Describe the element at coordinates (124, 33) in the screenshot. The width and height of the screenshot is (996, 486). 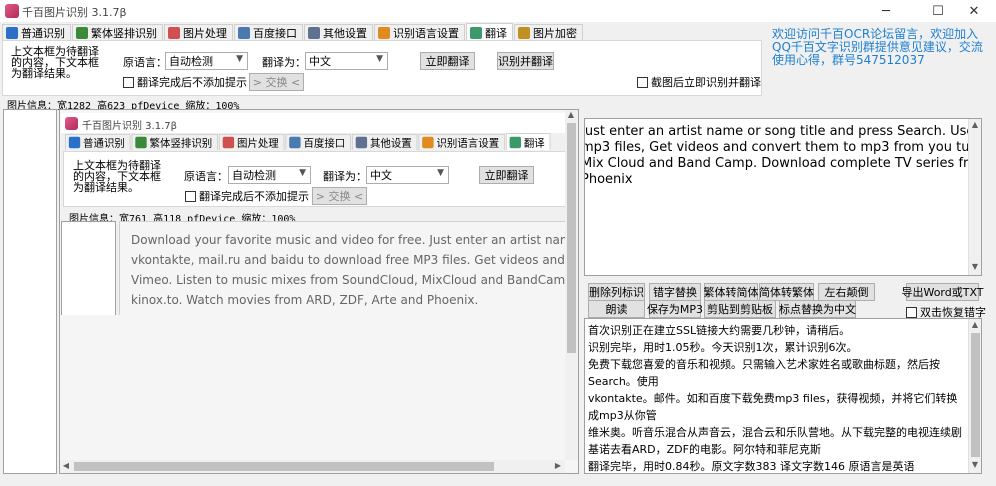
I see `tab-label: 繁体竖排识别` at that location.